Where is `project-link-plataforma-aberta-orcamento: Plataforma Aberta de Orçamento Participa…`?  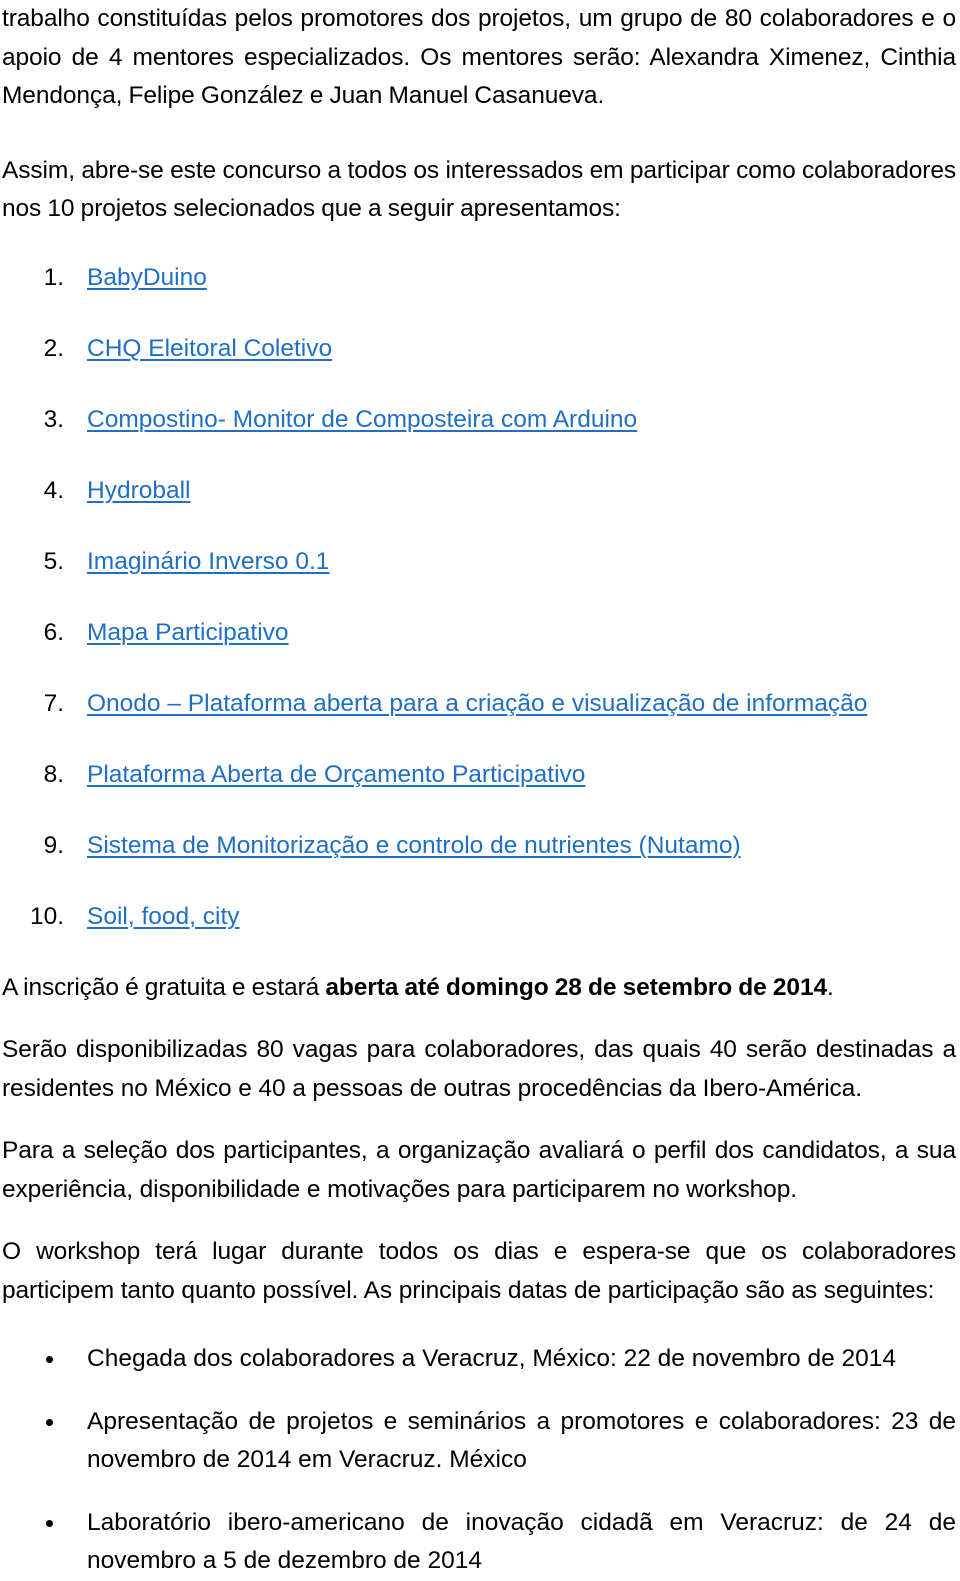
project-link-plataforma-aberta-orcamento: Plataforma Aberta de Orçamento Participa… is located at coordinates (336, 774).